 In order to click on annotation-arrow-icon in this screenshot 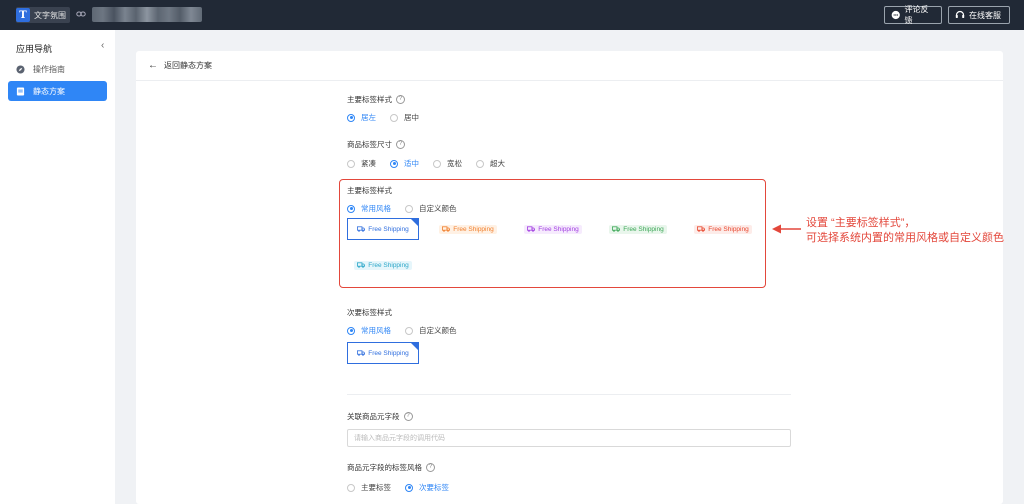, I will do `click(786, 229)`.